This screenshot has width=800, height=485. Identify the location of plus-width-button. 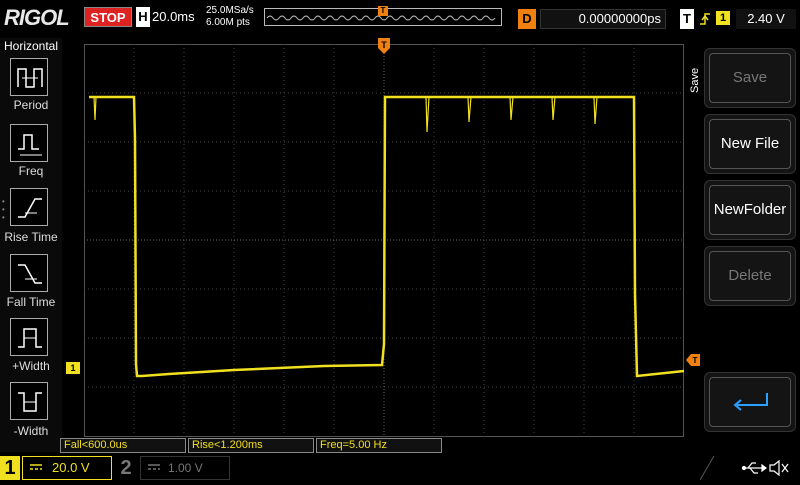
(29, 337).